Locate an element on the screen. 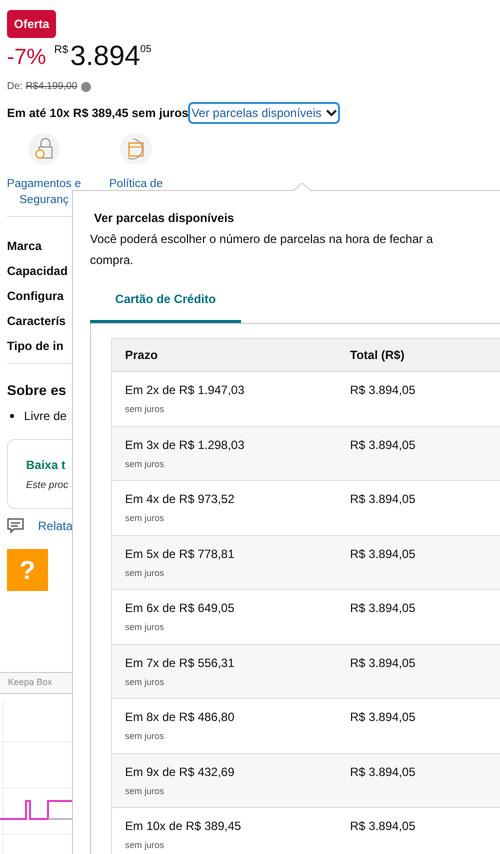 Image resolution: width=500 pixels, height=854 pixels. notice-title: Baixa t is located at coordinates (46, 465).